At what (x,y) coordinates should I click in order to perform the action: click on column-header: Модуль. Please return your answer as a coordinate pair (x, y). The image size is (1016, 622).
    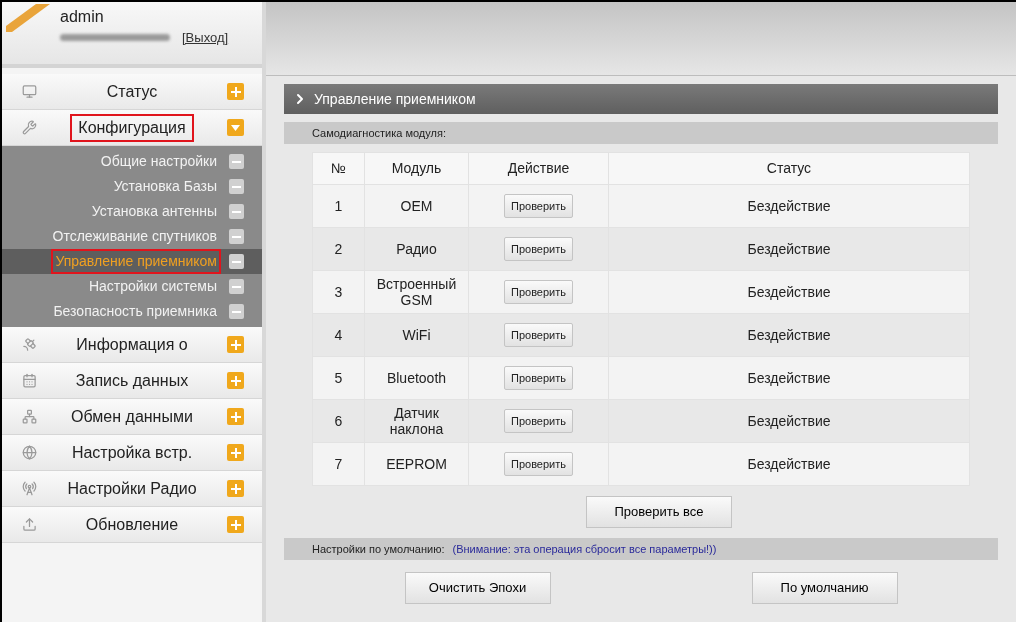
    Looking at the image, I should click on (416, 168).